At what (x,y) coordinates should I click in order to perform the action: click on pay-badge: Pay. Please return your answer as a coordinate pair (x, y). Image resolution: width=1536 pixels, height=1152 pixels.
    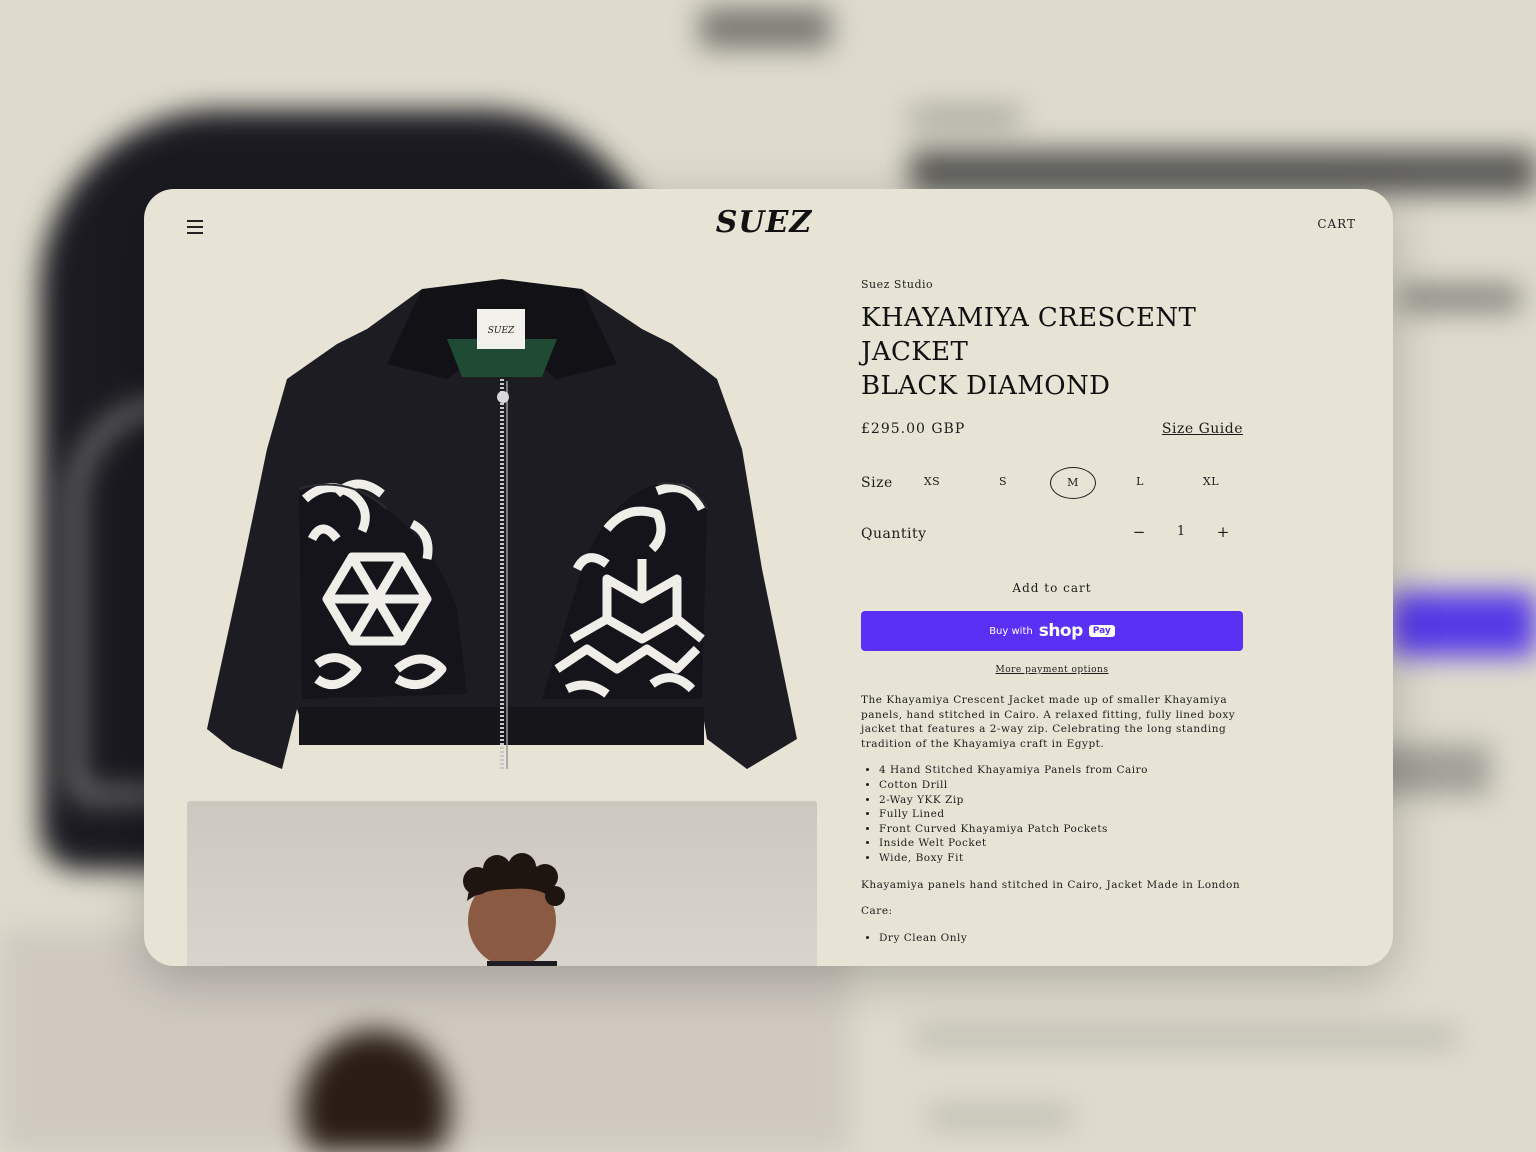
    Looking at the image, I should click on (1101, 631).